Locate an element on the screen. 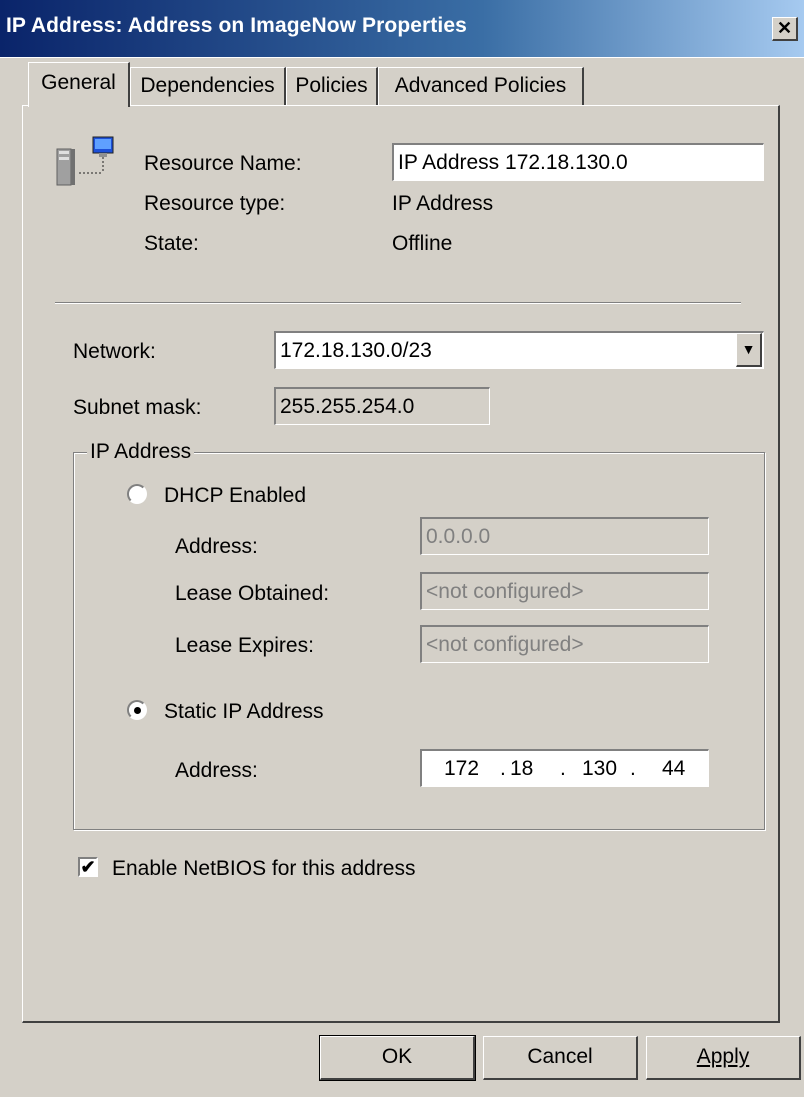 The image size is (804, 1097). chevron-down-icon: ▼ is located at coordinates (749, 350).